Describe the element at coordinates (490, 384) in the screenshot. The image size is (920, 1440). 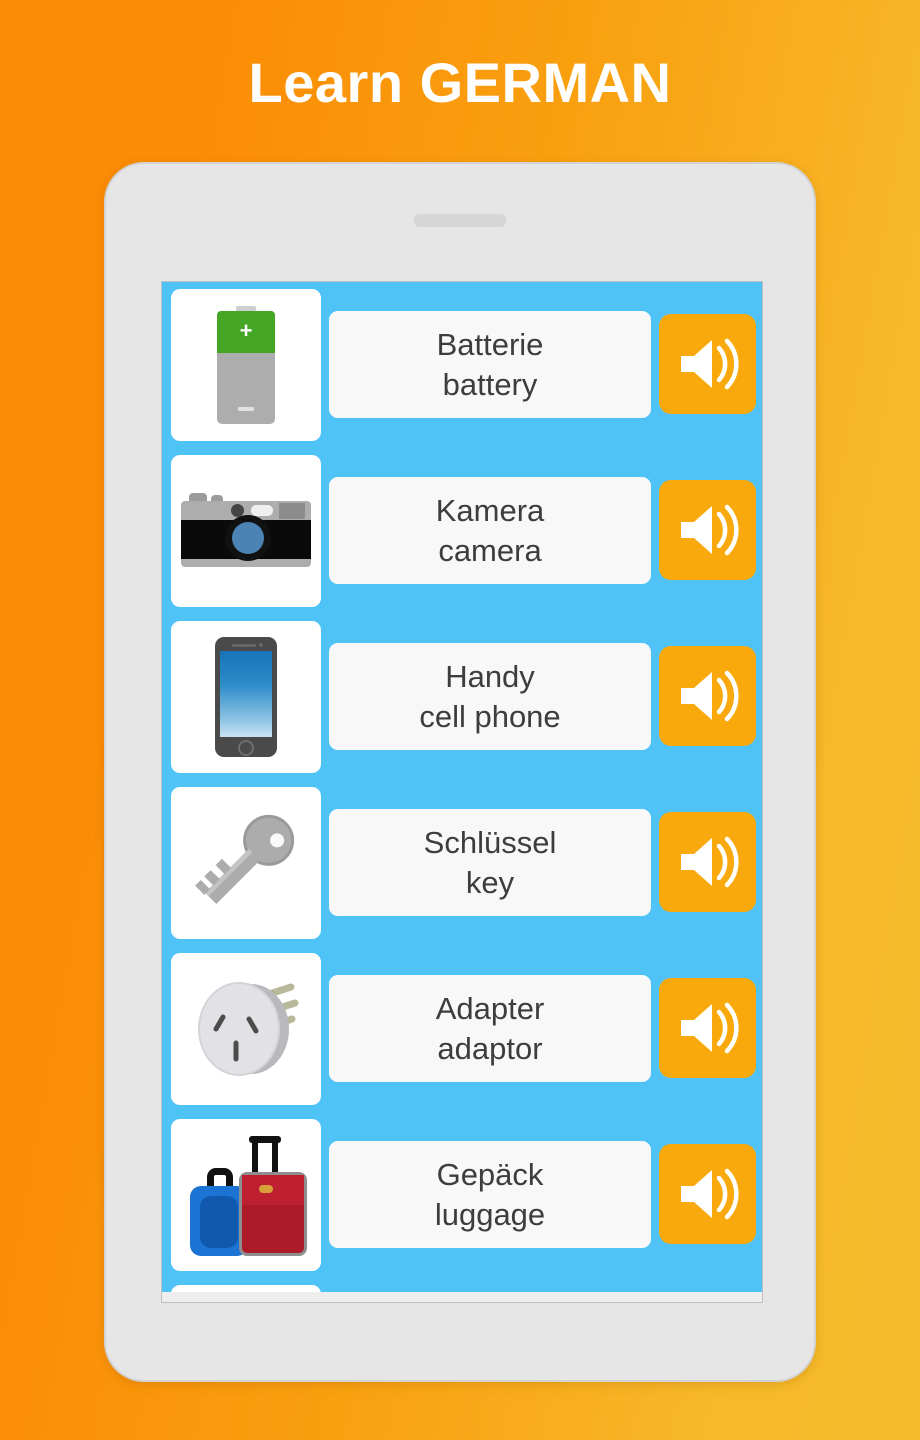
I see `english-word: battery` at that location.